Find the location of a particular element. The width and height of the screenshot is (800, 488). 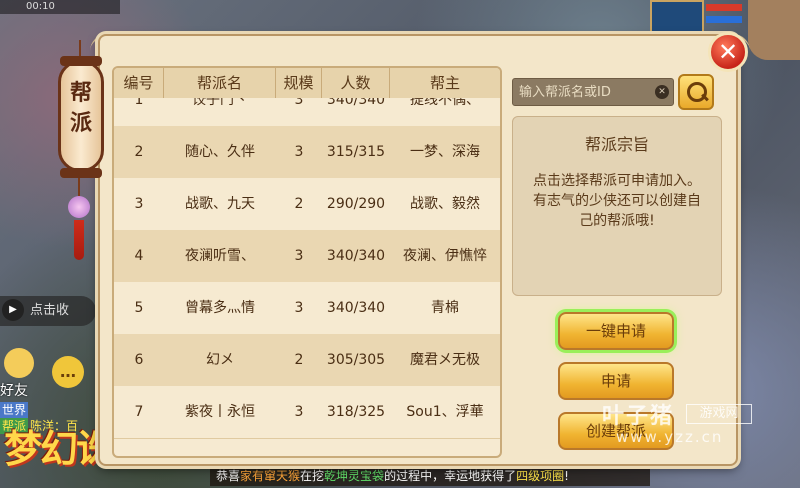

cell-leader: Sou1、浮華 is located at coordinates (445, 412).